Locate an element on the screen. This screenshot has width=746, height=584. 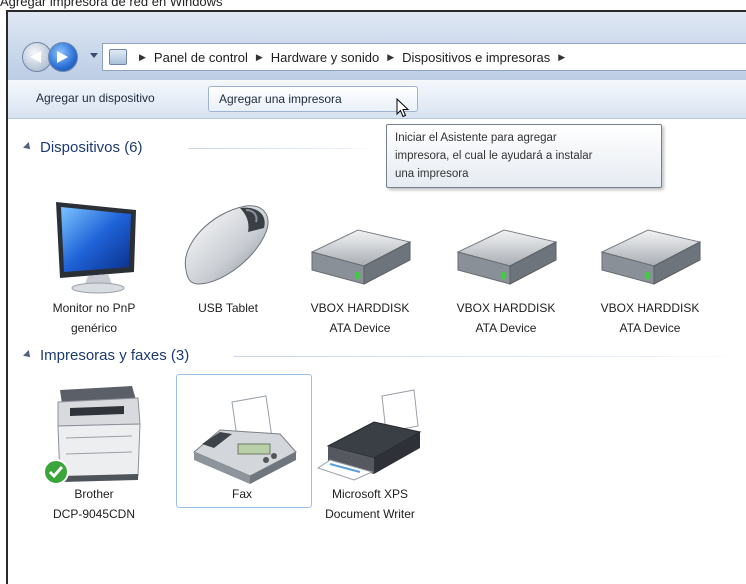
group-header-printers: Impresoras y faxes (3) is located at coordinates (106, 355).